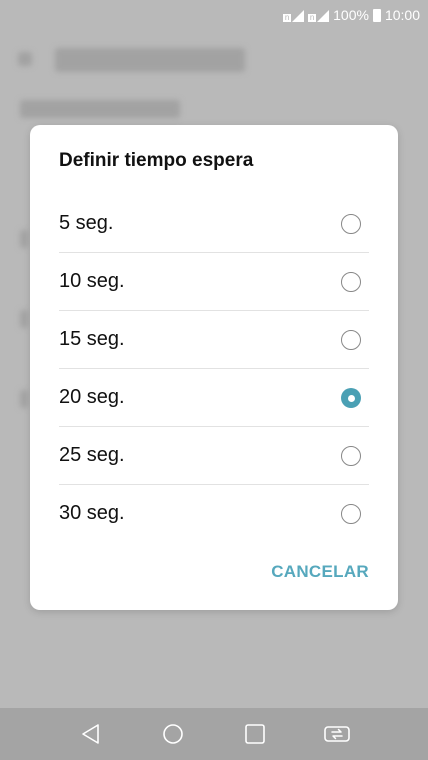  What do you see at coordinates (402, 15) in the screenshot?
I see `clock: 10:00` at bounding box center [402, 15].